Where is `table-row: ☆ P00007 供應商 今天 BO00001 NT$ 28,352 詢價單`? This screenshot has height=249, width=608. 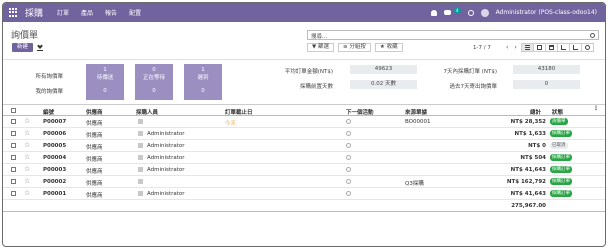
table-row: ☆ P00007 供應商 今天 BO00001 NT$ 28,352 詢價單 is located at coordinates (304, 122).